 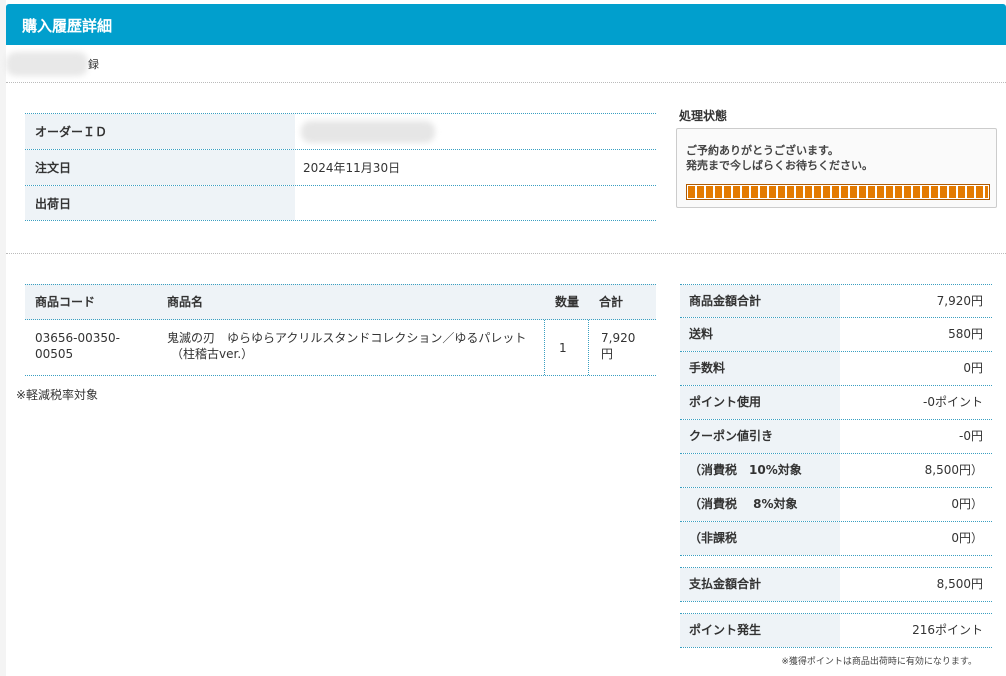 What do you see at coordinates (760, 538) in the screenshot?
I see `summary-label: （非課税` at bounding box center [760, 538].